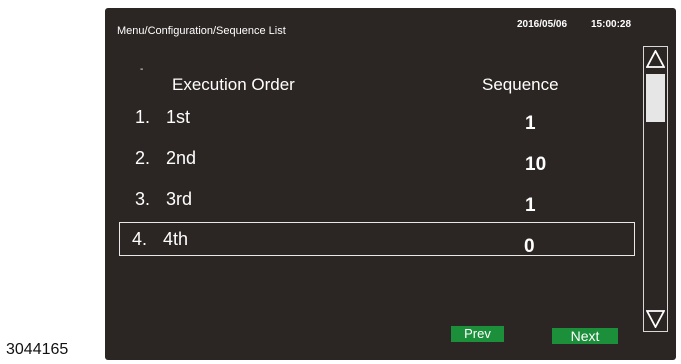 This screenshot has height=364, width=681. Describe the element at coordinates (655, 319) in the screenshot. I see `arrow-down-icon` at that location.